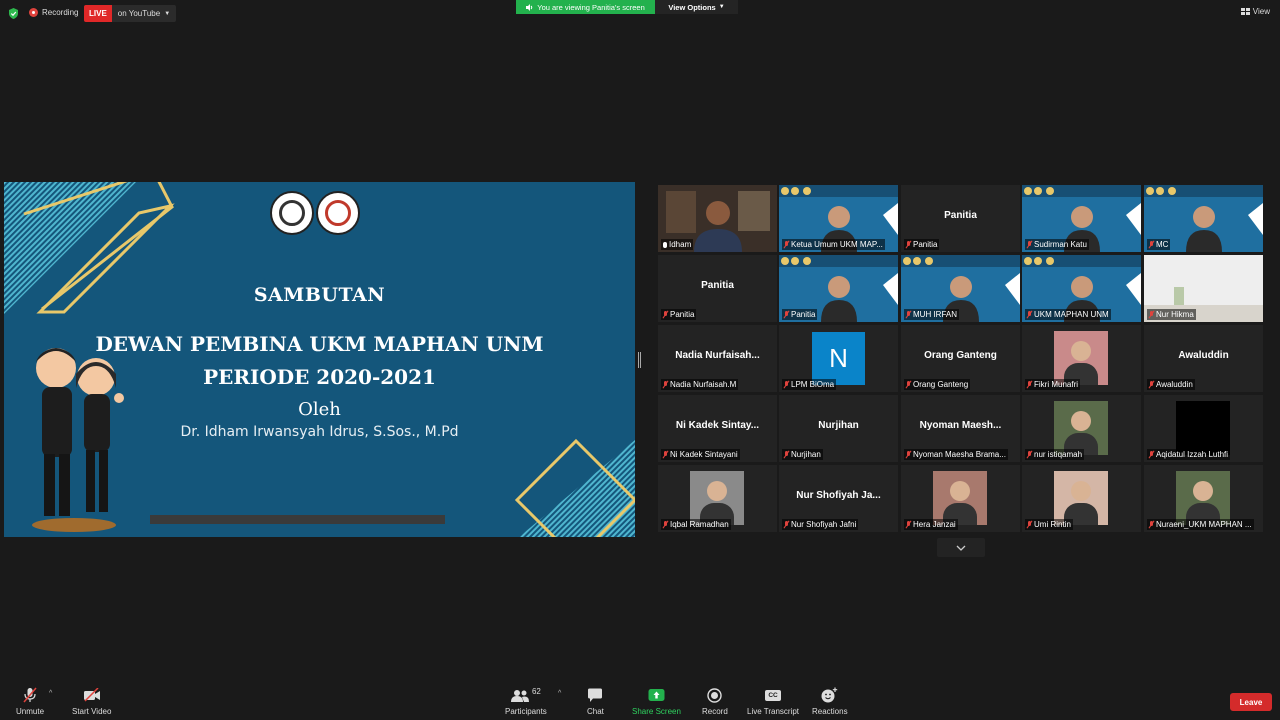 Image resolution: width=1280 pixels, height=720 pixels. I want to click on view-button: View, so click(1255, 11).